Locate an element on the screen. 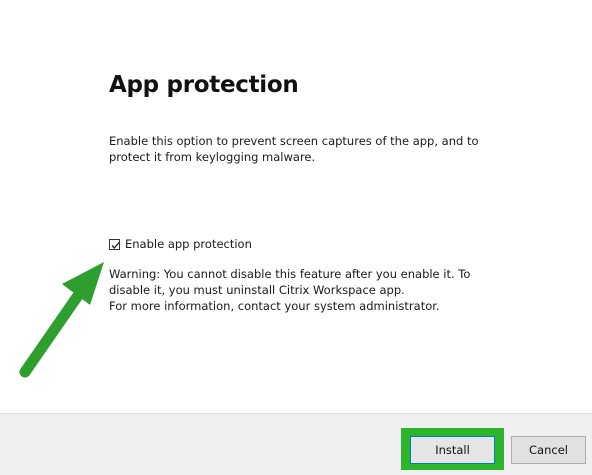 This screenshot has height=475, width=592. description-line: protect it from keylogging malware. is located at coordinates (212, 157).